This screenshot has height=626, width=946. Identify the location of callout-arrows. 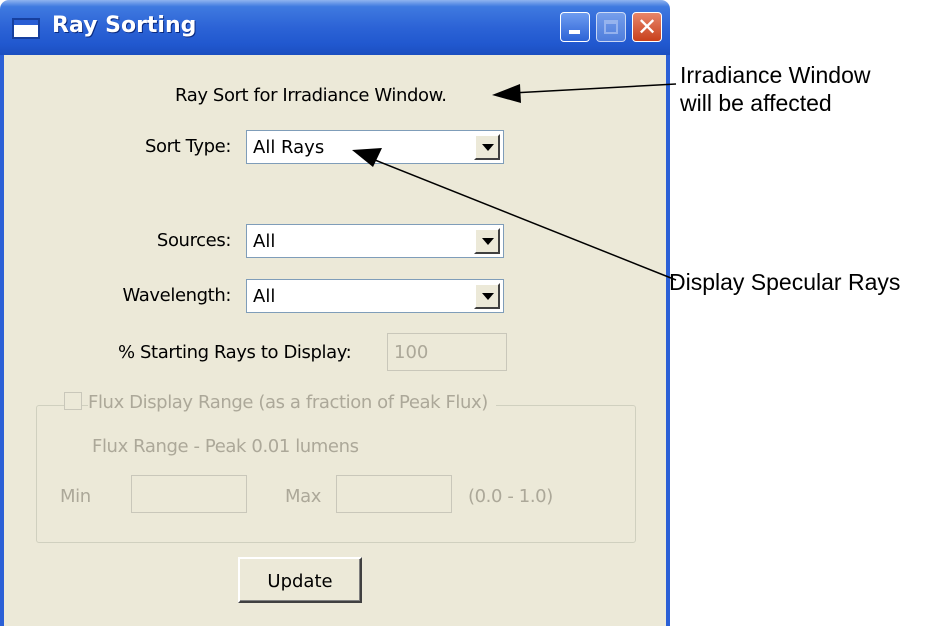
(514, 182).